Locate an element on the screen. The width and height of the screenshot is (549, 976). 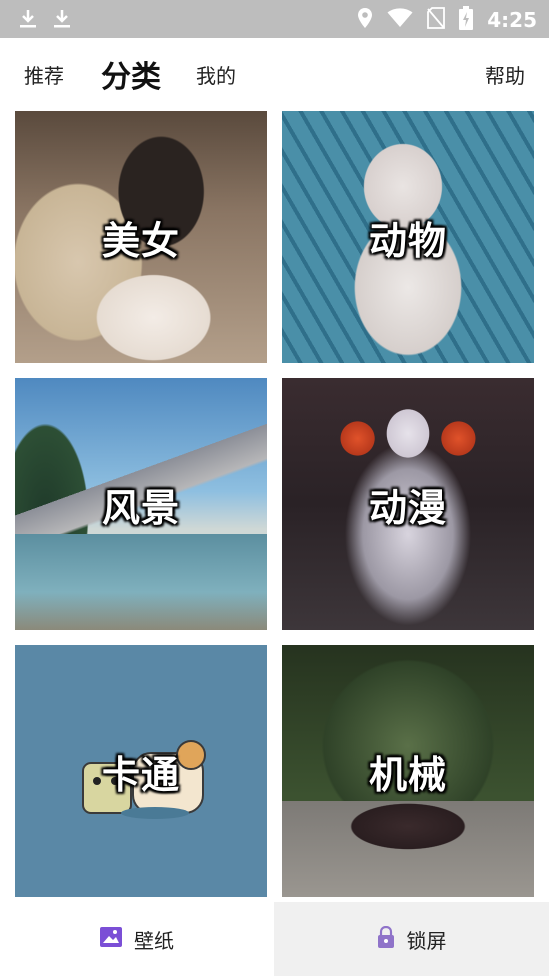
lockscreen-button: 锁屏 is located at coordinates (411, 939).